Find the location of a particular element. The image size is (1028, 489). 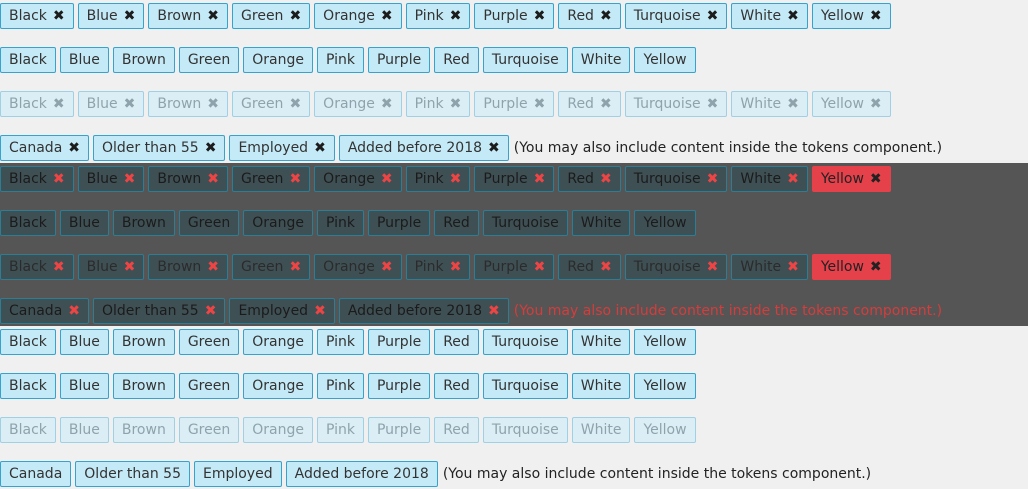

token-added-before-2018: Added before 2018 ✖ is located at coordinates (423, 148).